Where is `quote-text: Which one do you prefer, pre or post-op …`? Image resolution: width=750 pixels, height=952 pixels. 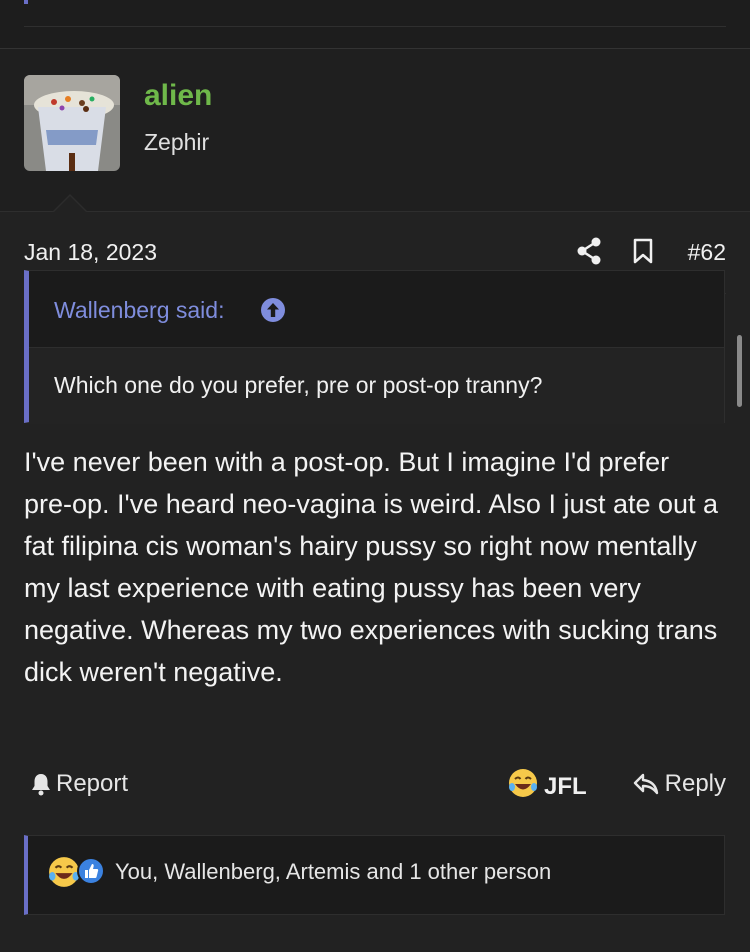
quote-text: Which one do you prefer, pre or post-op … is located at coordinates (298, 385).